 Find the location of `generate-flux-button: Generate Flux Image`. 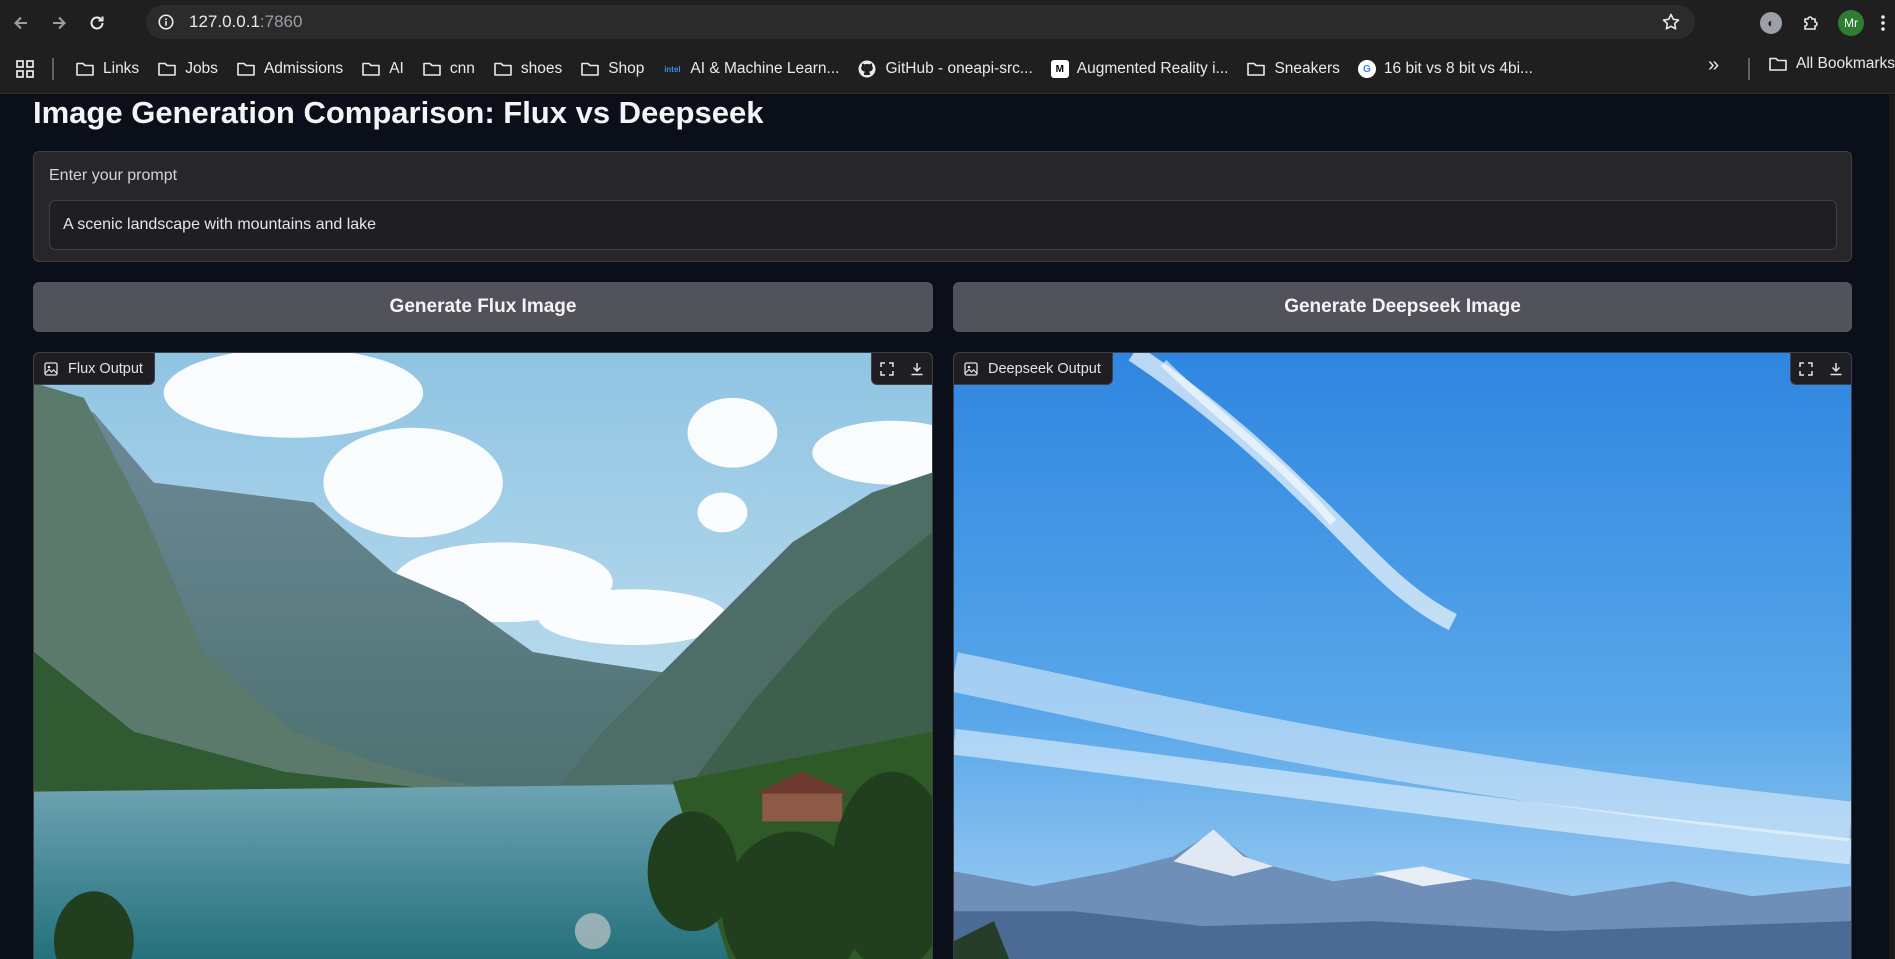

generate-flux-button: Generate Flux Image is located at coordinates (483, 307).